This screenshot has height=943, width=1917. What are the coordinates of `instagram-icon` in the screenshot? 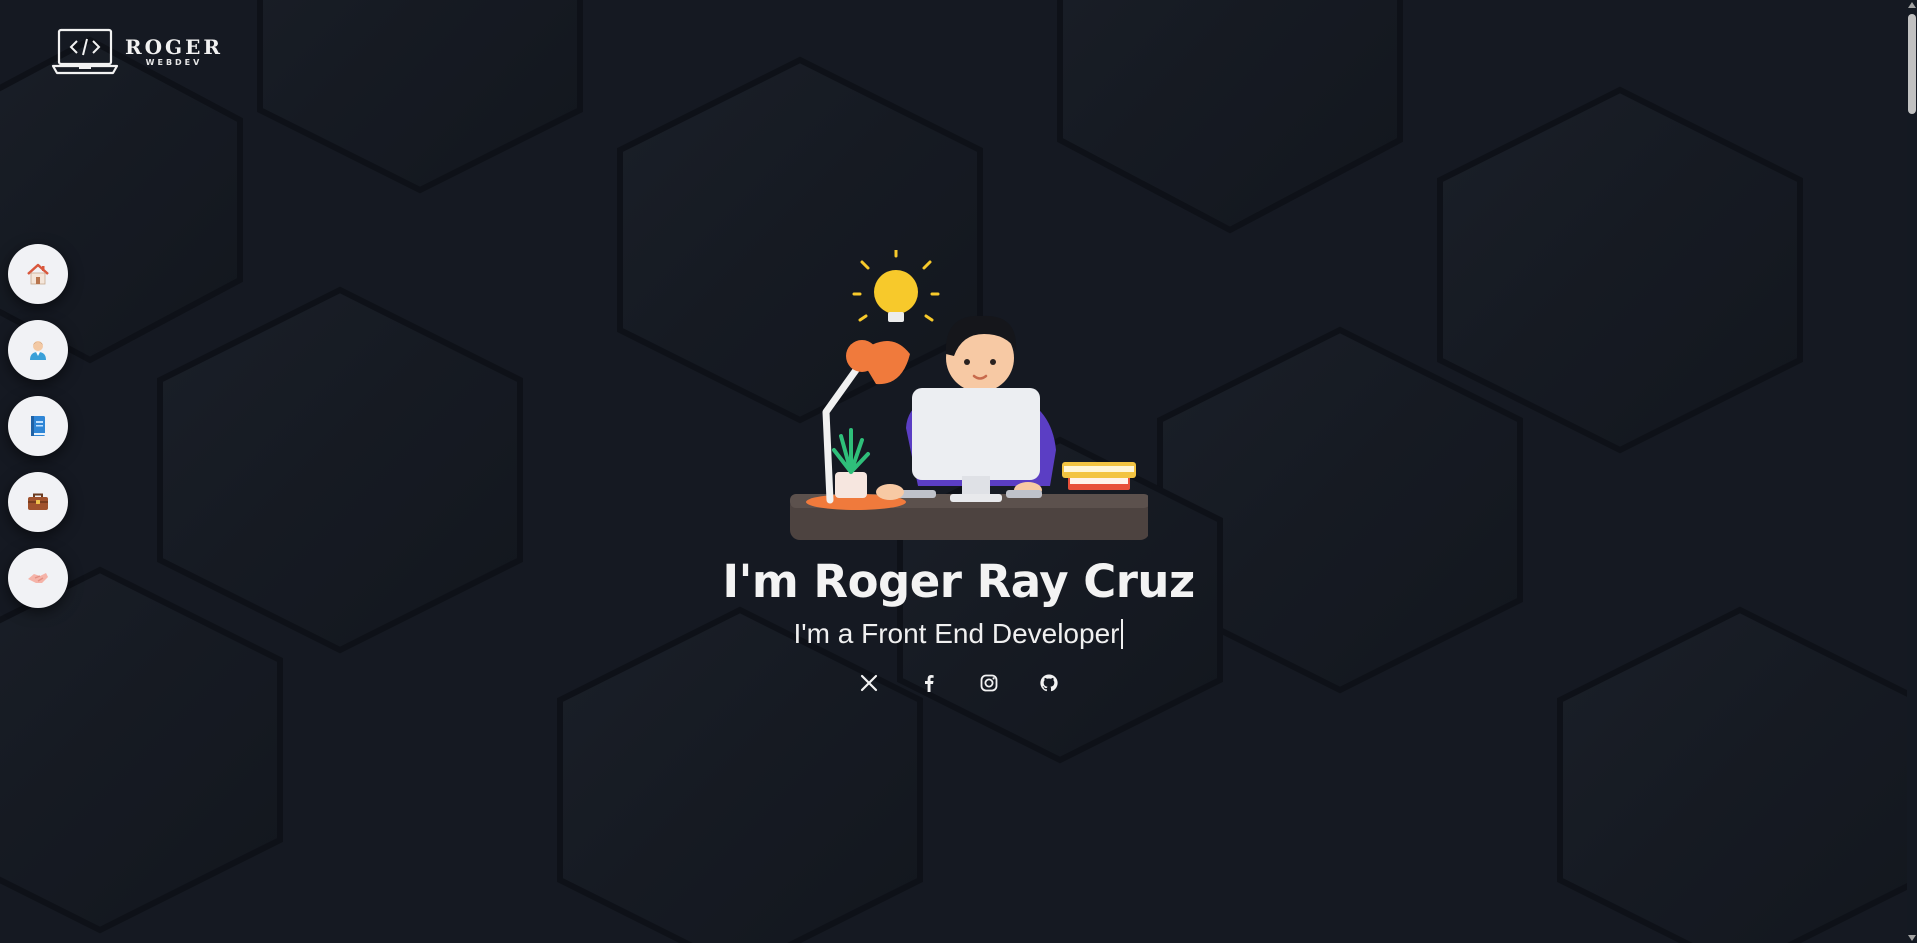 It's located at (988, 683).